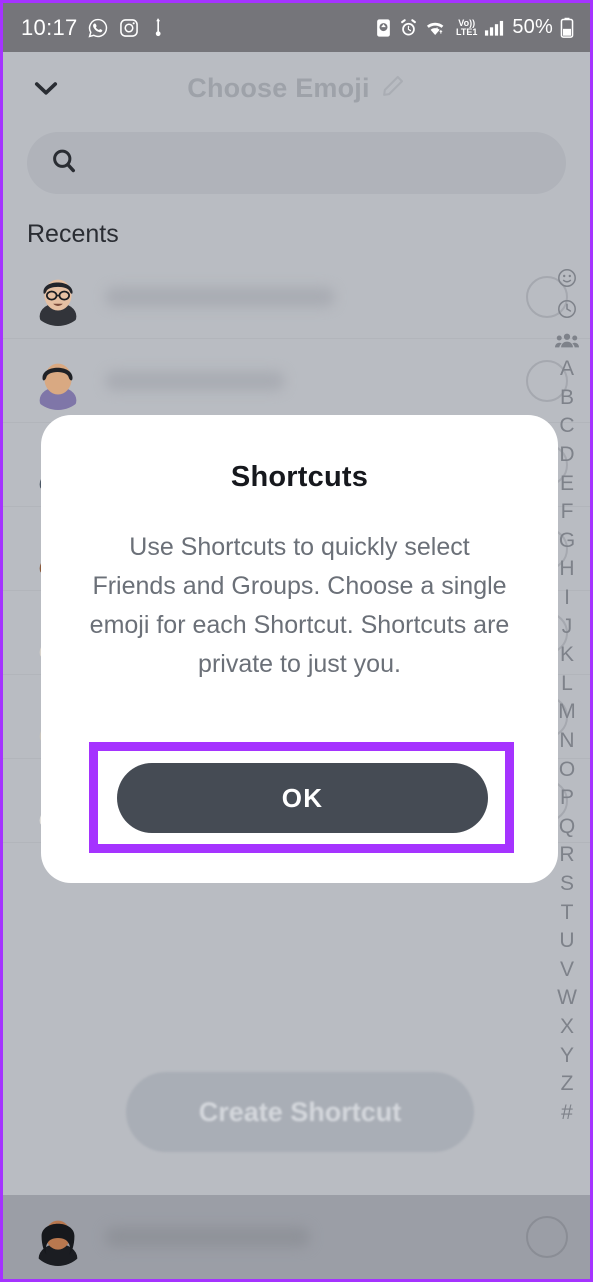  I want to click on index-letter: J, so click(567, 626).